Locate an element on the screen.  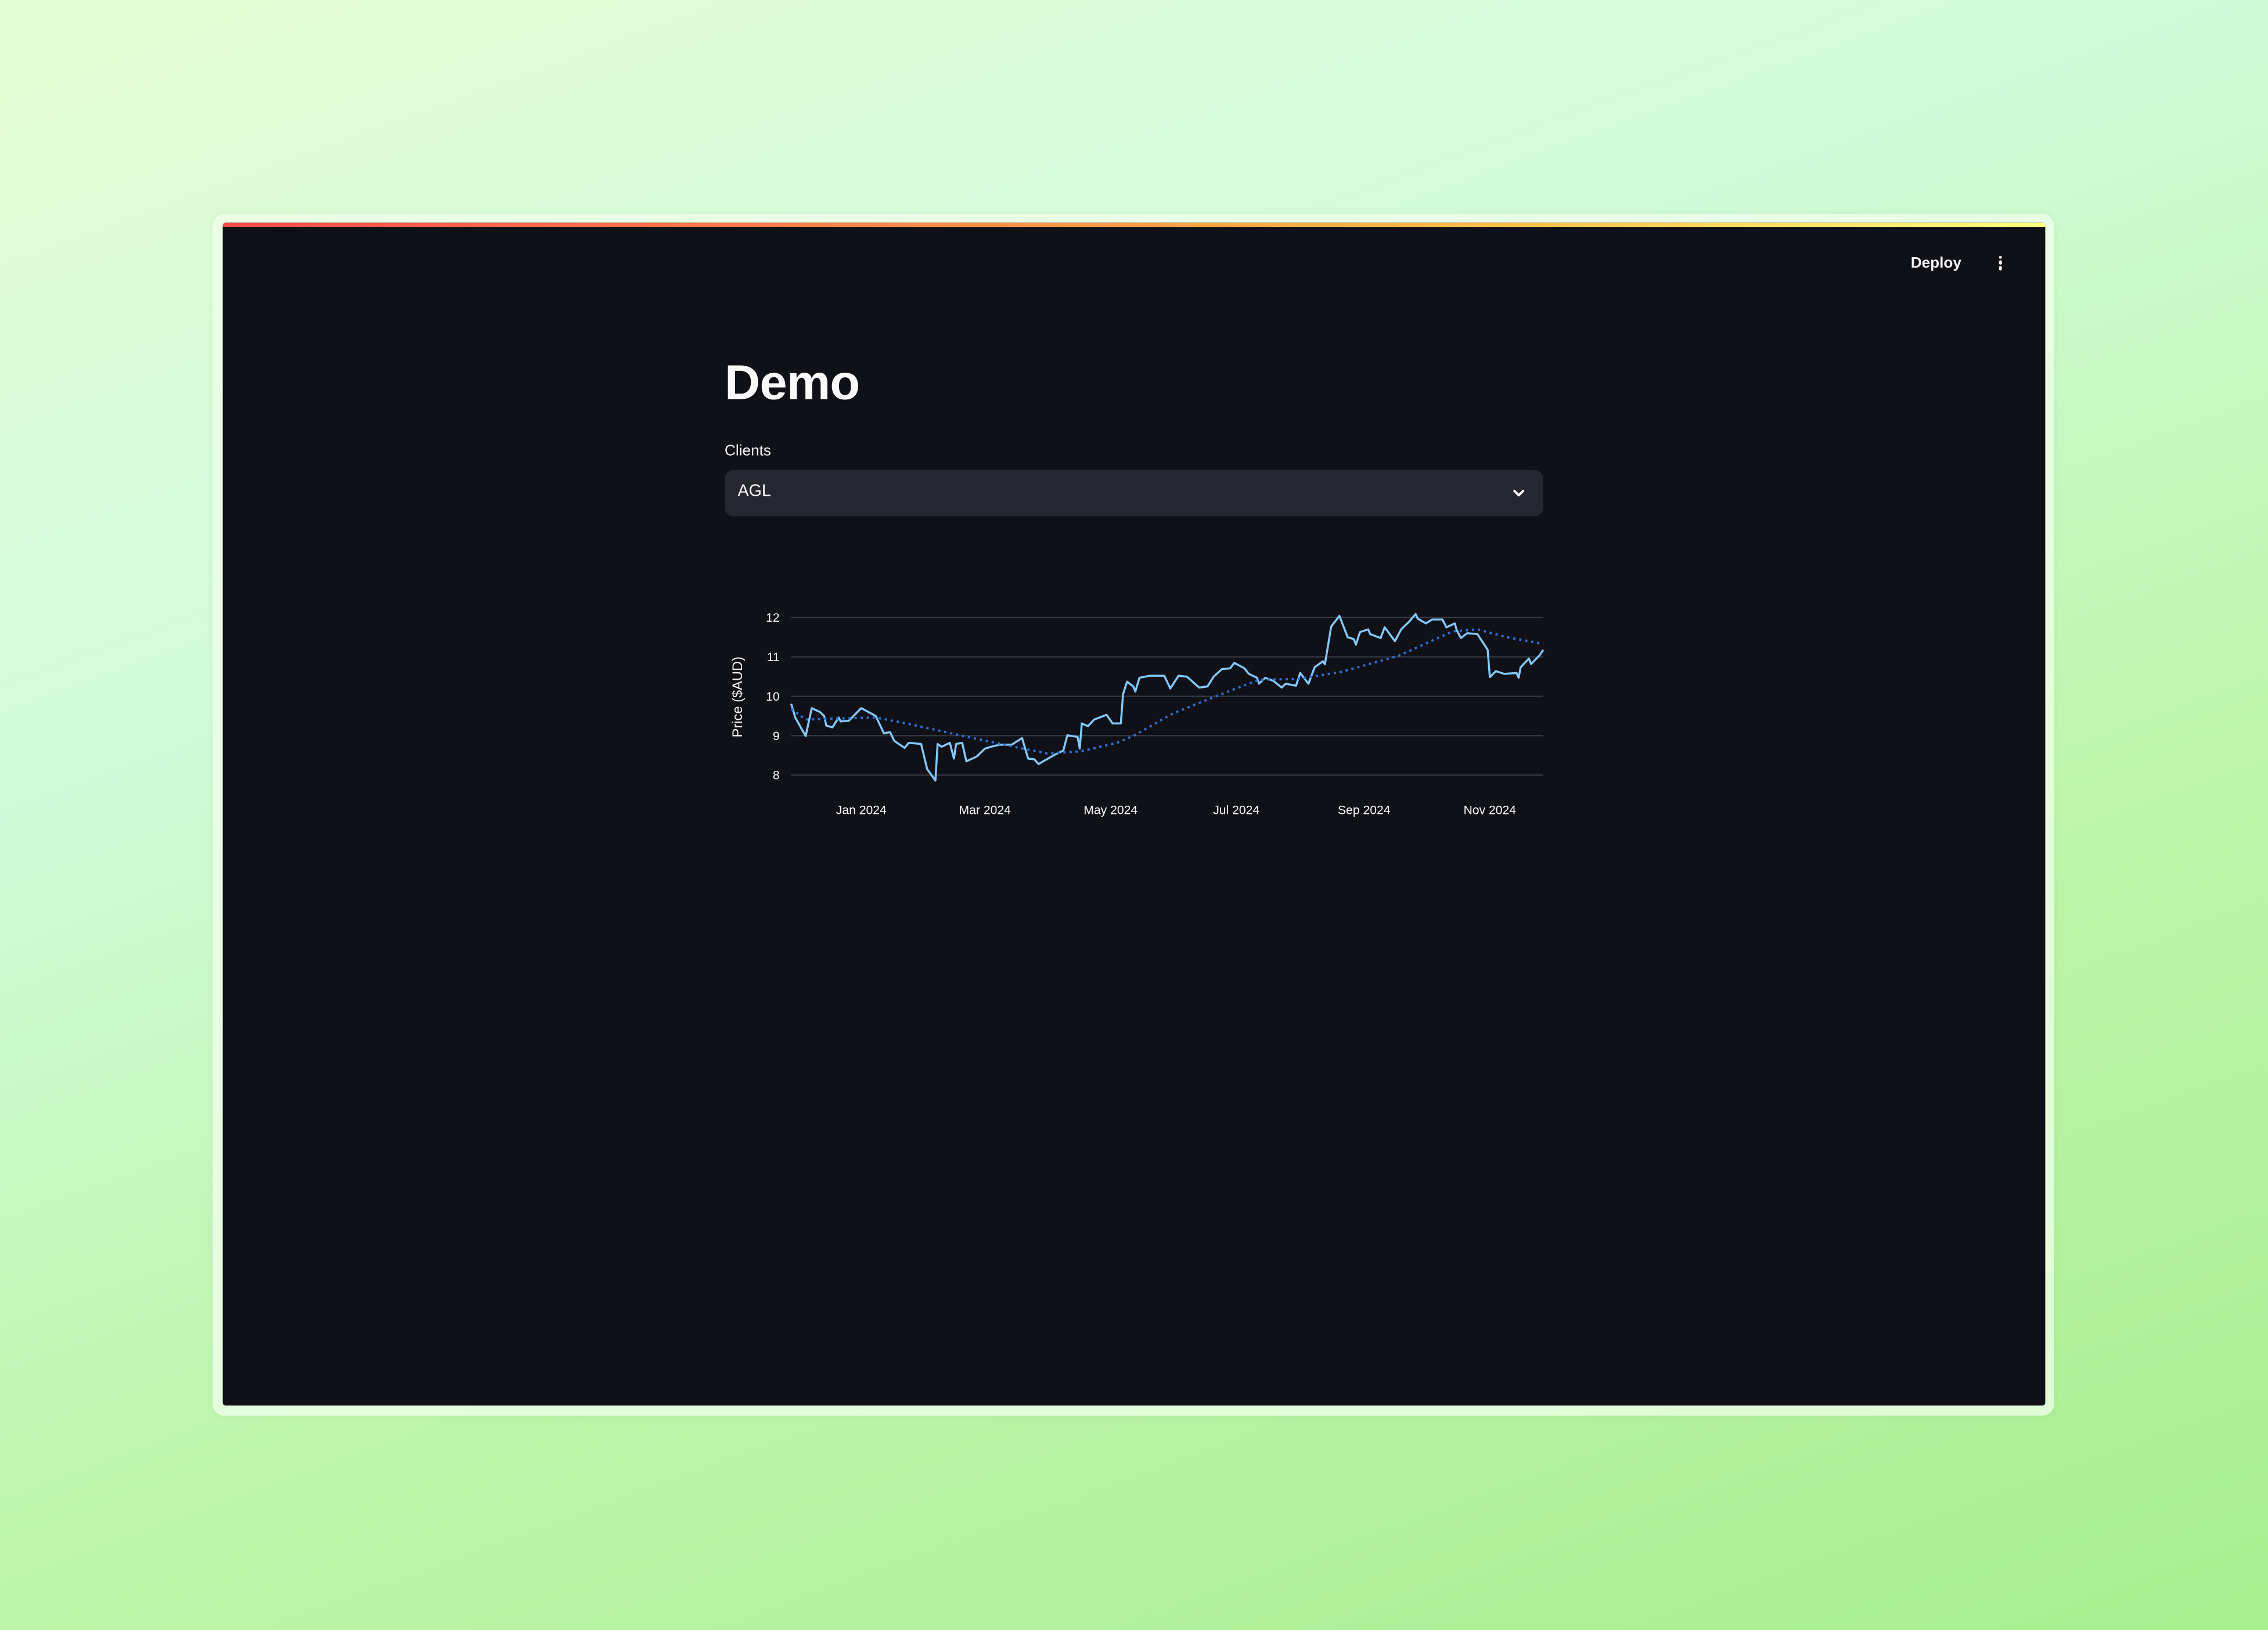
y-tick-label: 12 is located at coordinates (773, 618).